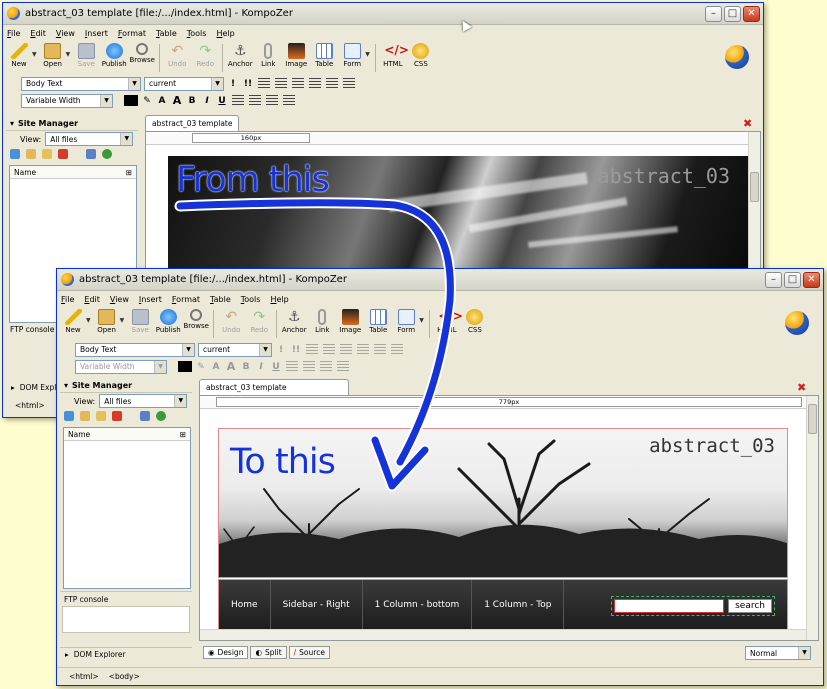 The height and width of the screenshot is (689, 827). I want to click on double-important-button: !!, so click(248, 84).